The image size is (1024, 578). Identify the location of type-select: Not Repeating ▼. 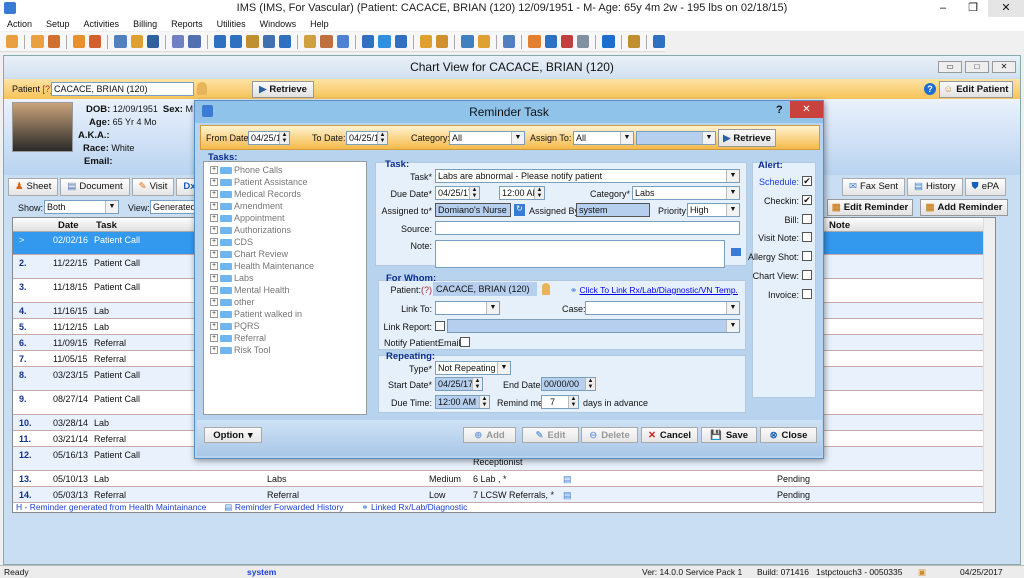
(473, 368).